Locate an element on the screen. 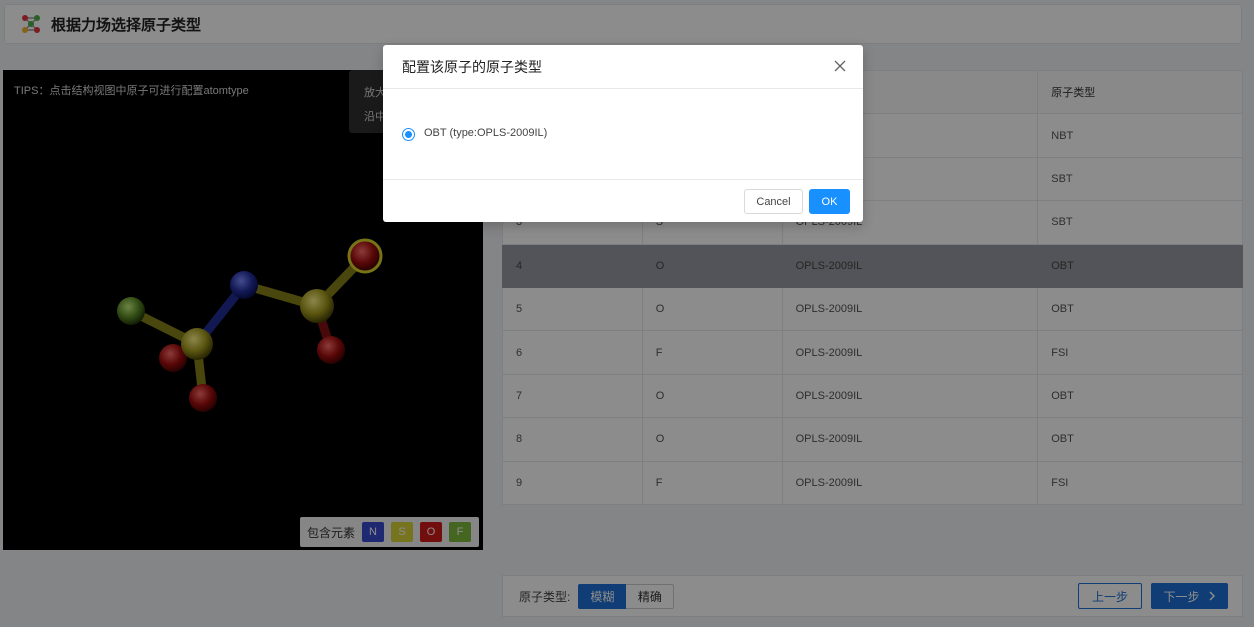  dialog-title: 配置该原子的原子类型 is located at coordinates (472, 66).